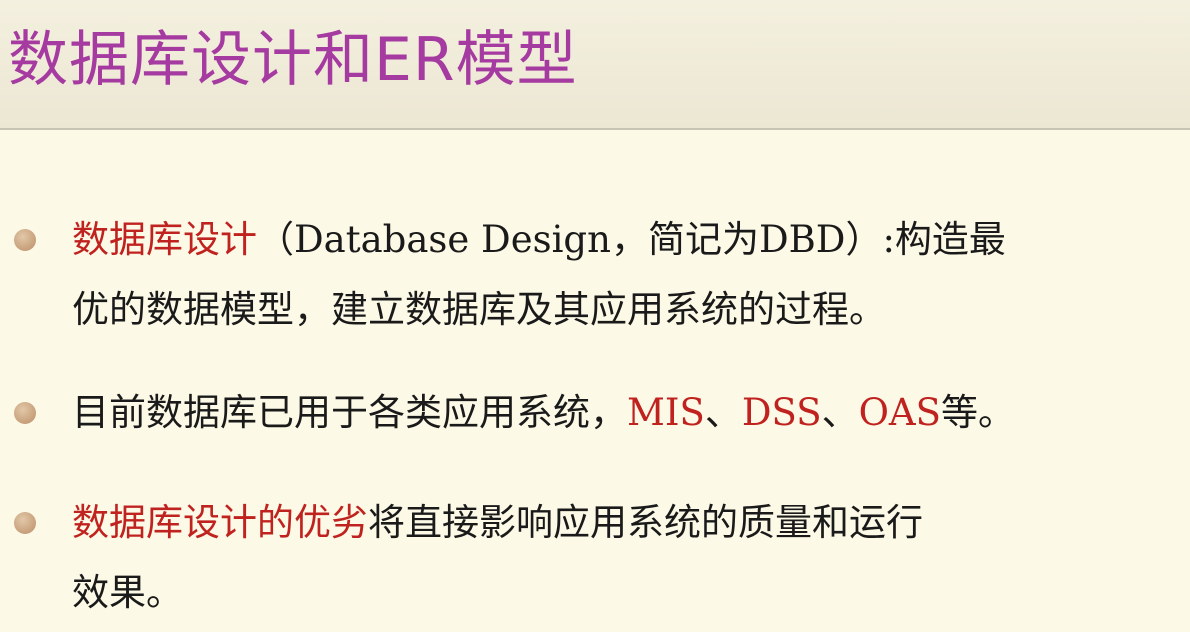 Image resolution: width=1190 pixels, height=632 pixels. Describe the element at coordinates (631, 239) in the screenshot. I see `bullet-1-text: （Database Design，简记为DBD）:构造最` at that location.